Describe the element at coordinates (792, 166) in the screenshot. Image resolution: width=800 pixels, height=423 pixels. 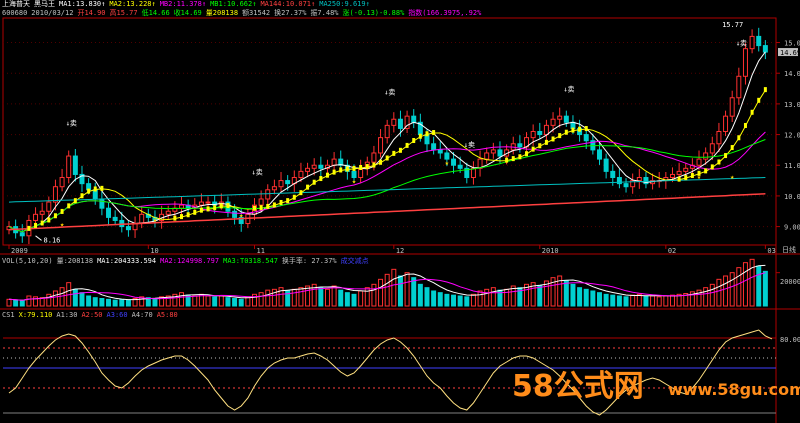
I see `price-tick-label: 11.00` at that location.